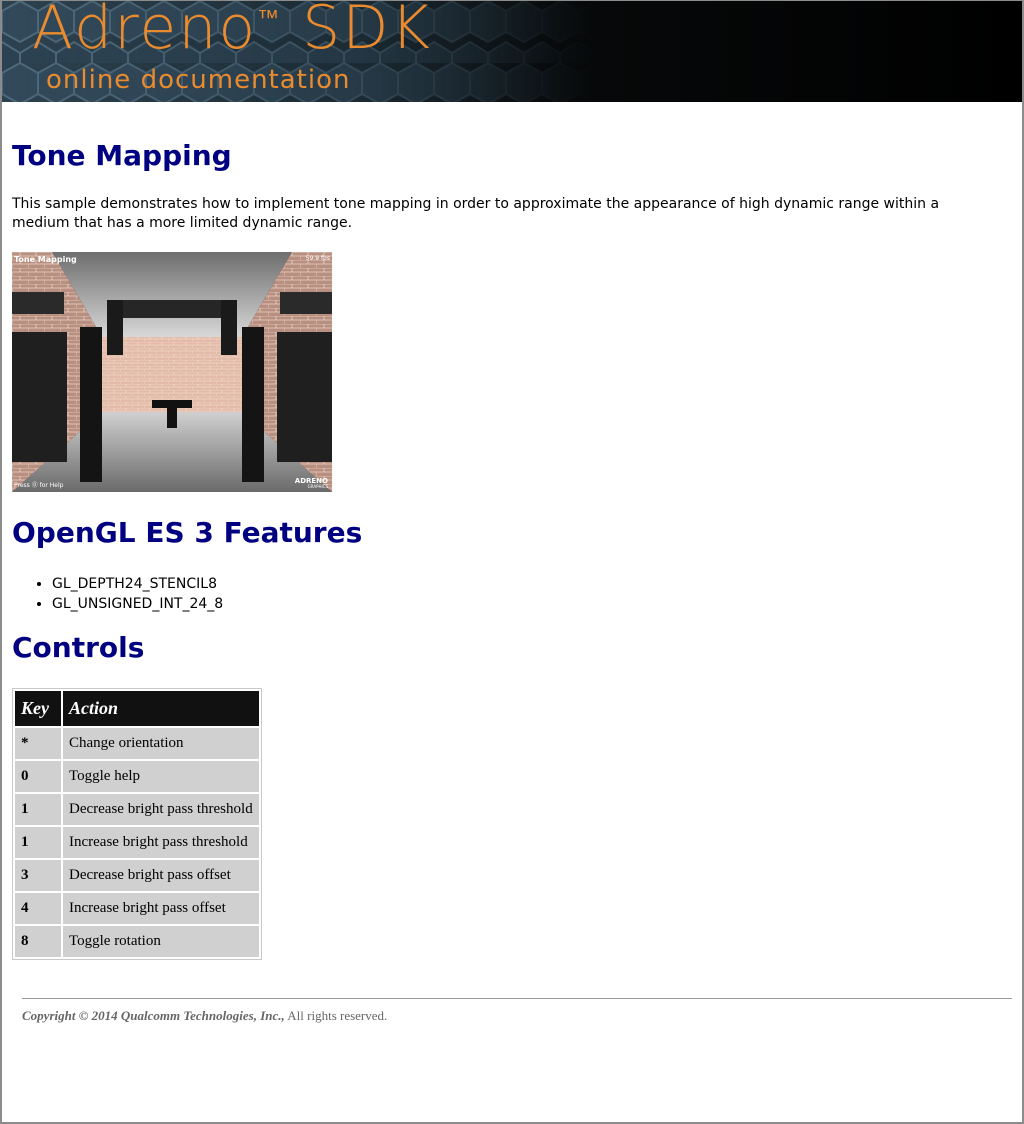 The width and height of the screenshot is (1024, 1124). I want to click on feature-item: GL_DEPTH24_STENCIL8, so click(137, 584).